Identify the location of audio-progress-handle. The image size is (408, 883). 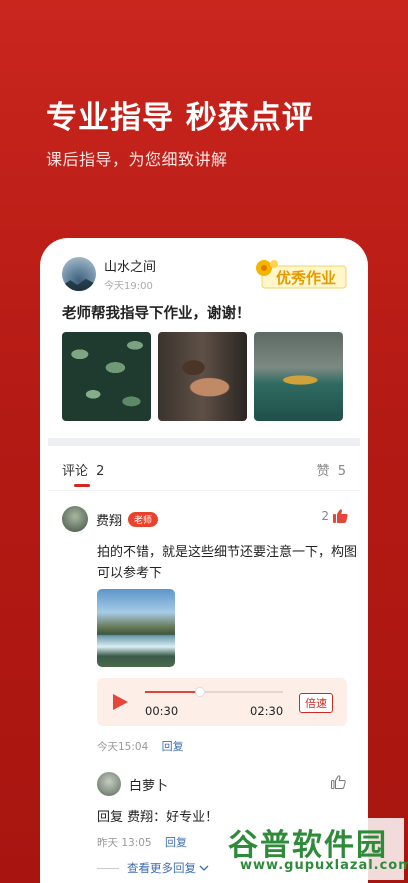
(200, 692).